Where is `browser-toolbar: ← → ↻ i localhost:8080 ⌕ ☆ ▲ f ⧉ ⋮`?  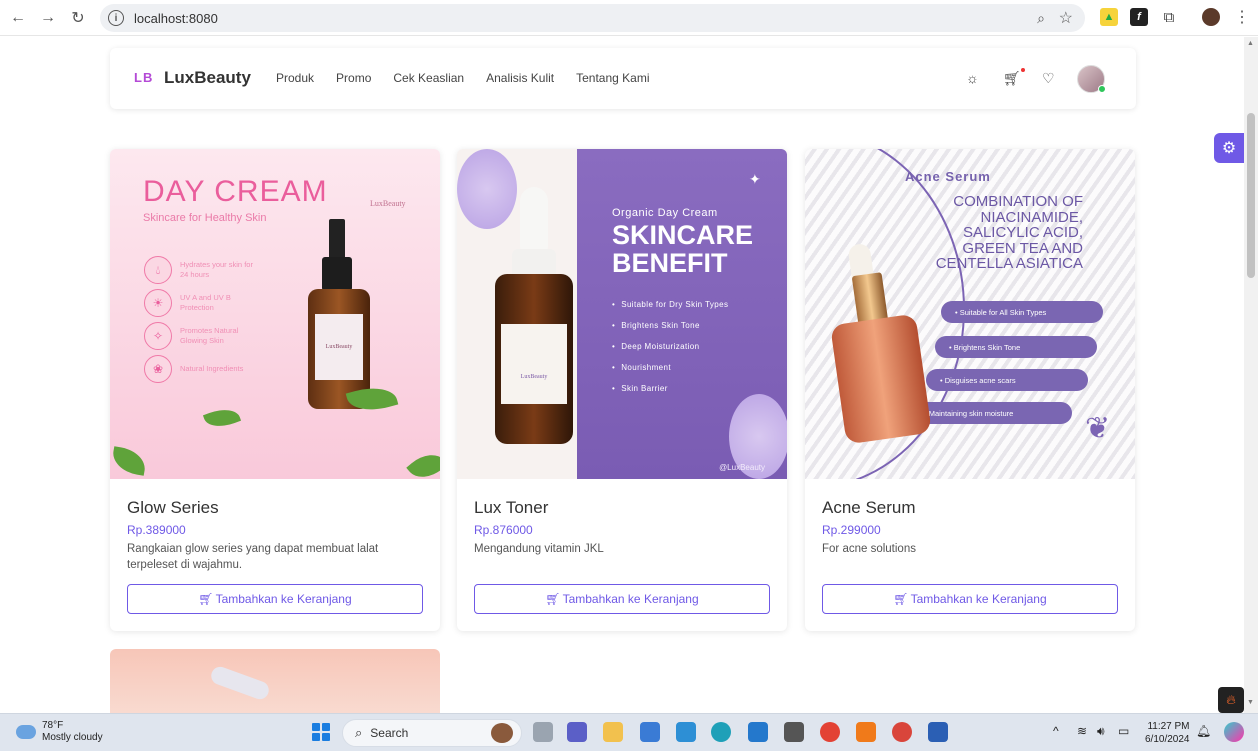
browser-toolbar: ← → ↻ i localhost:8080 ⌕ ☆ ▲ f ⧉ ⋮ is located at coordinates (629, 18).